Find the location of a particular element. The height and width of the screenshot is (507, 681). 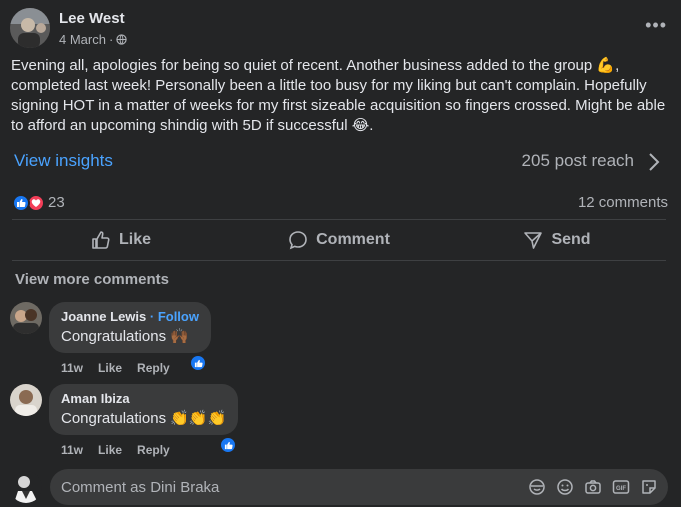

reaction-icons is located at coordinates (29, 203).